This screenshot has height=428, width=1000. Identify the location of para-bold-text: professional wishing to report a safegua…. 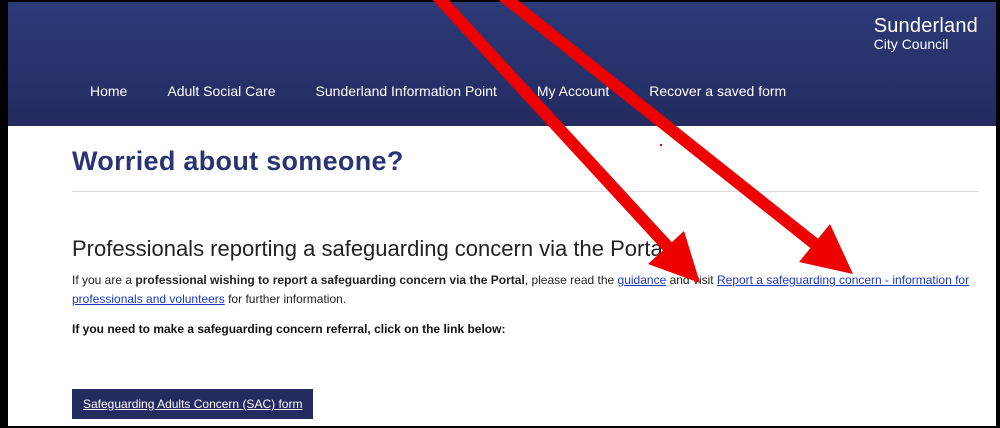
(330, 280).